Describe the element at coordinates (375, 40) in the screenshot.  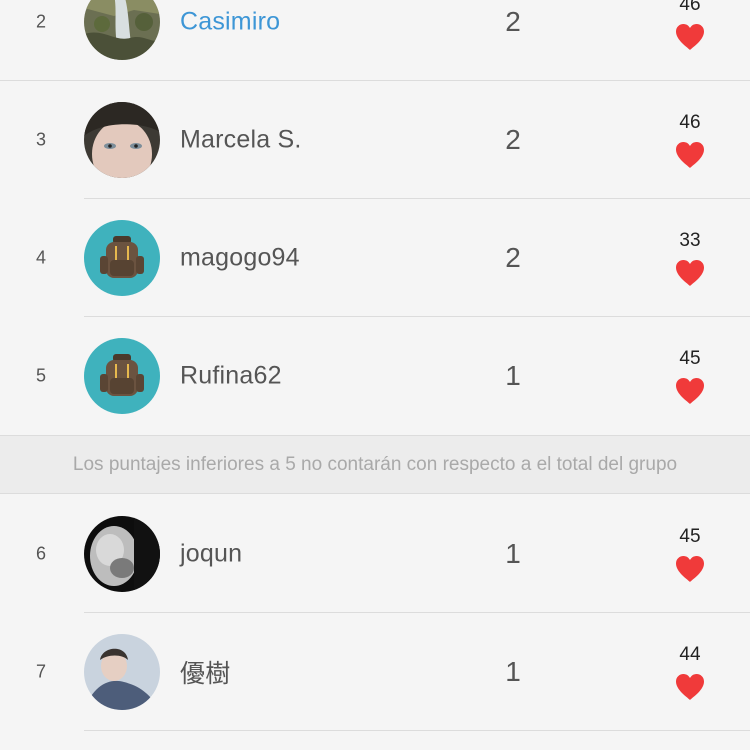
I see `list-item: 2 Casimiro 2 46` at that location.